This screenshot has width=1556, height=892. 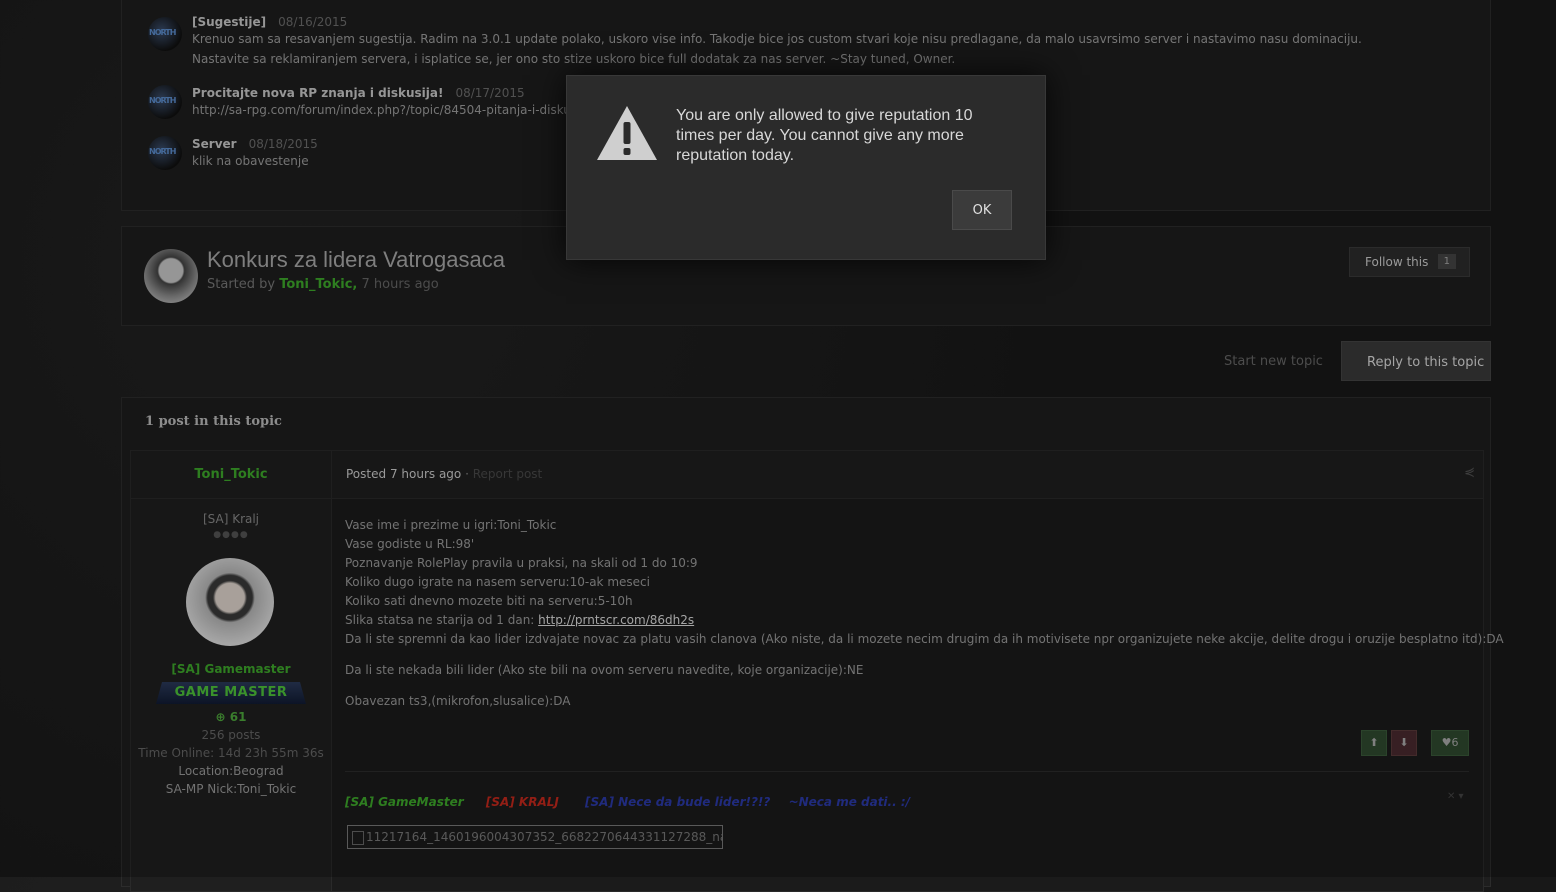 What do you see at coordinates (982, 210) in the screenshot?
I see `ok-button: OK` at bounding box center [982, 210].